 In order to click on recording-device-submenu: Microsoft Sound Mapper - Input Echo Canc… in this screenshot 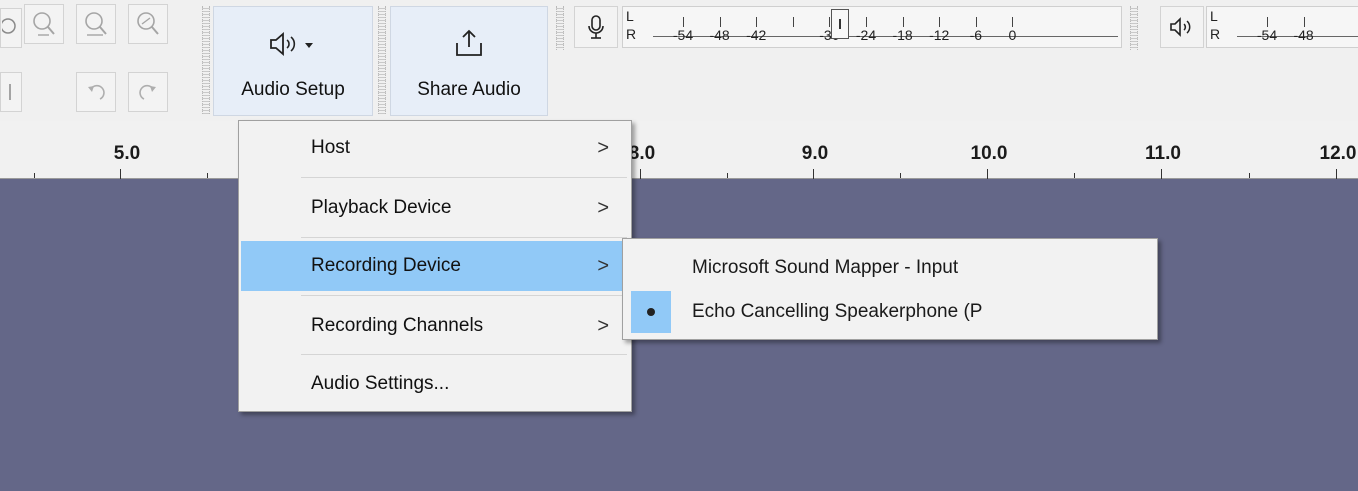, I will do `click(890, 289)`.